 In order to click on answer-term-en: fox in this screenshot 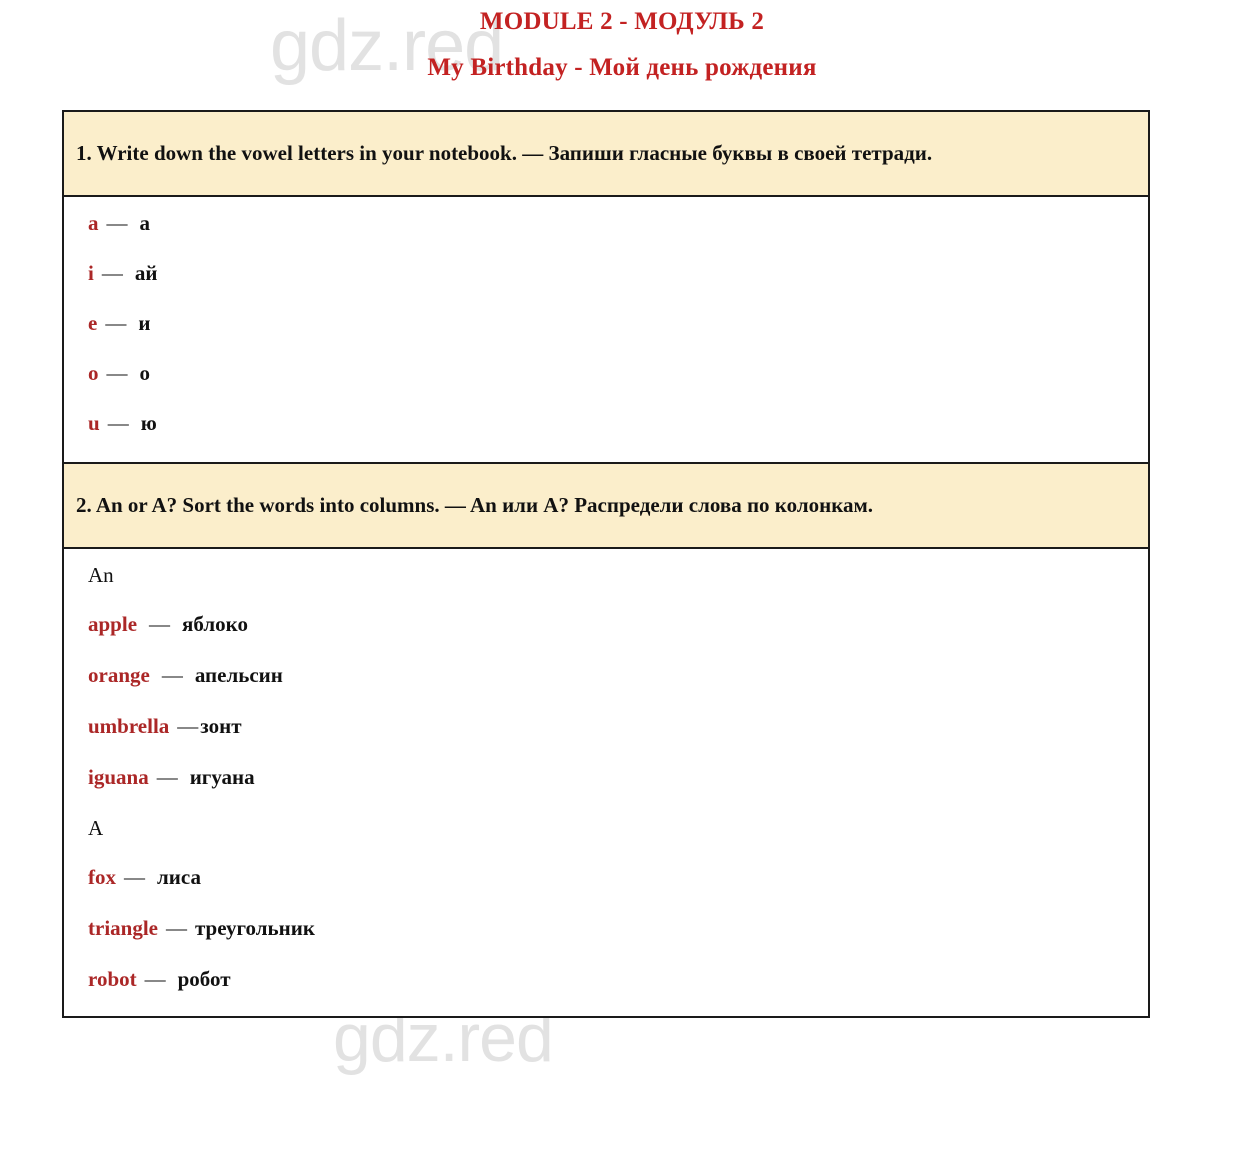, I will do `click(102, 876)`.